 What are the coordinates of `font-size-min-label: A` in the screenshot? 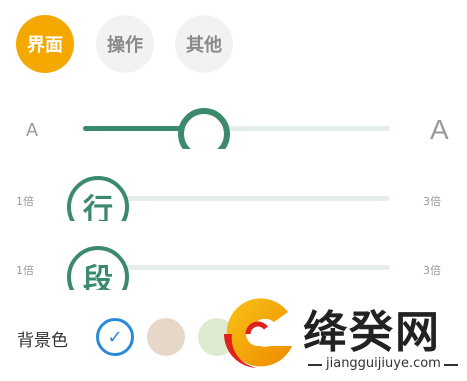 It's located at (32, 130).